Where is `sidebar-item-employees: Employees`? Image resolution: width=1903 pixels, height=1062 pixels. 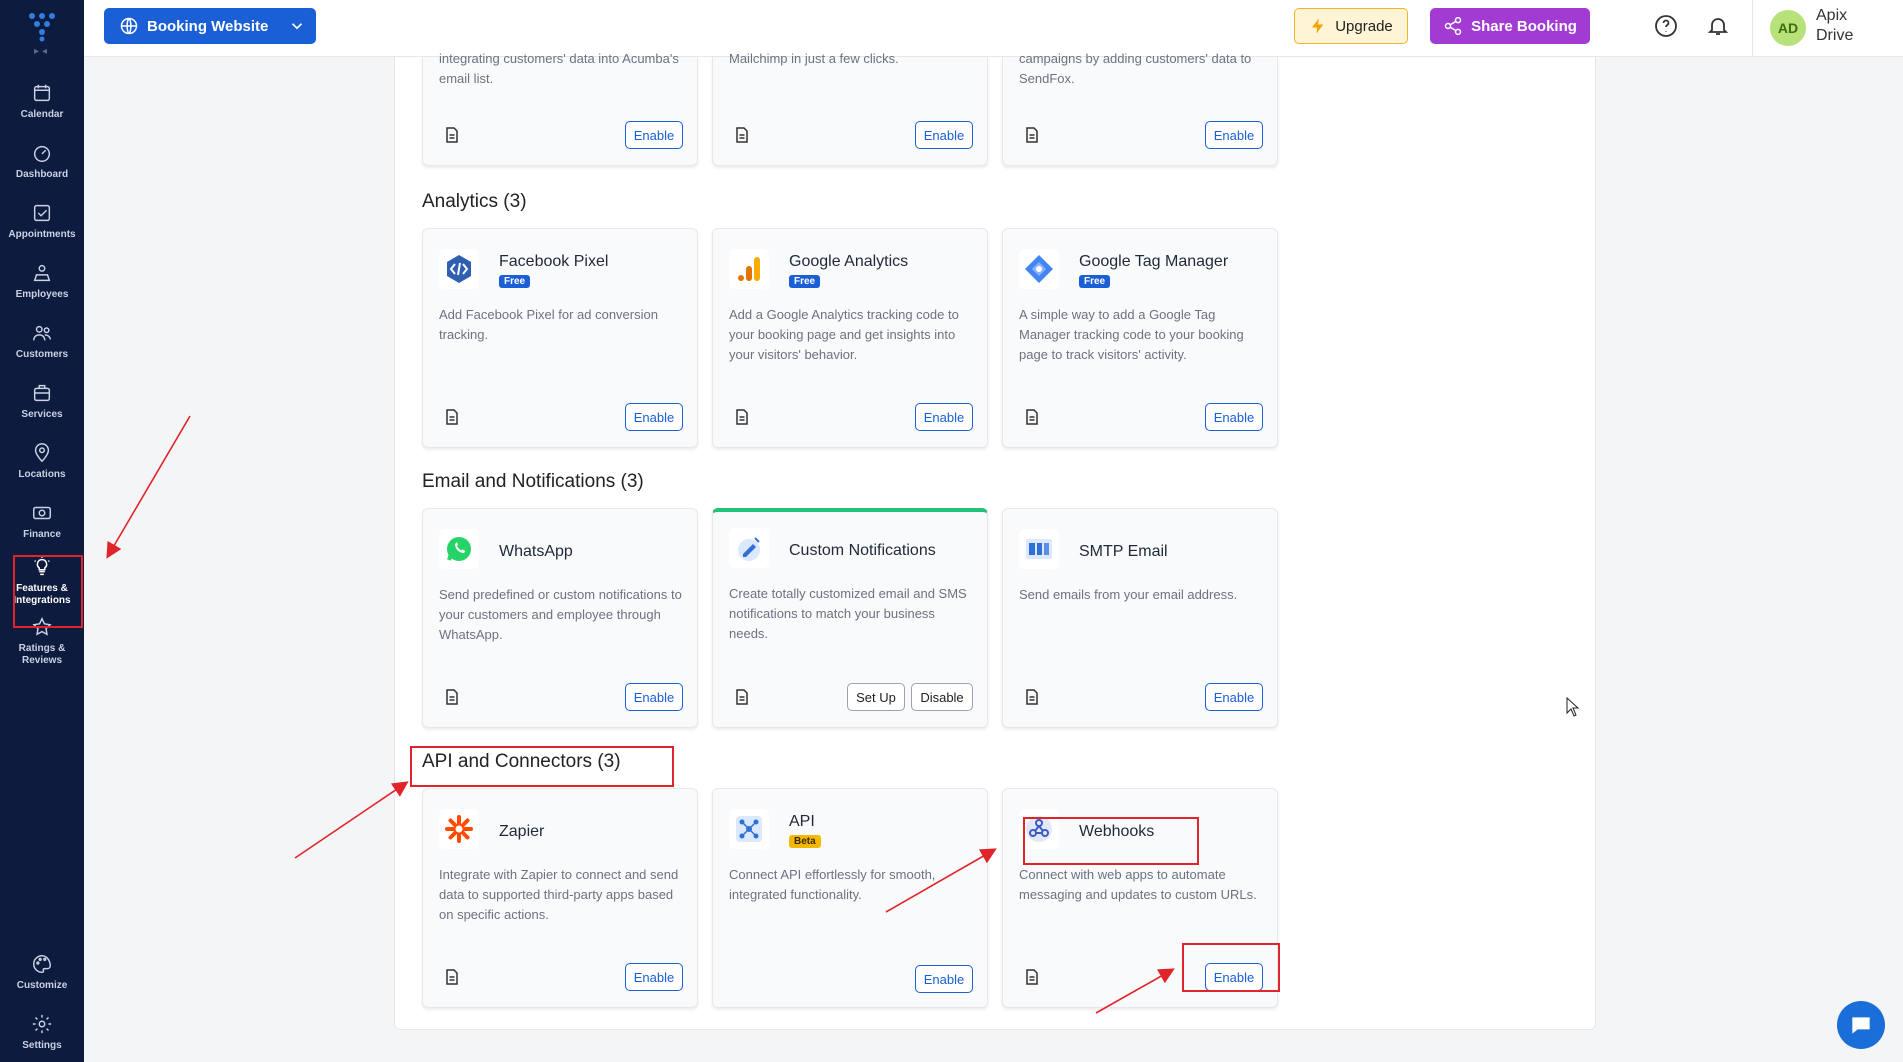
sidebar-item-employees: Employees is located at coordinates (42, 281).